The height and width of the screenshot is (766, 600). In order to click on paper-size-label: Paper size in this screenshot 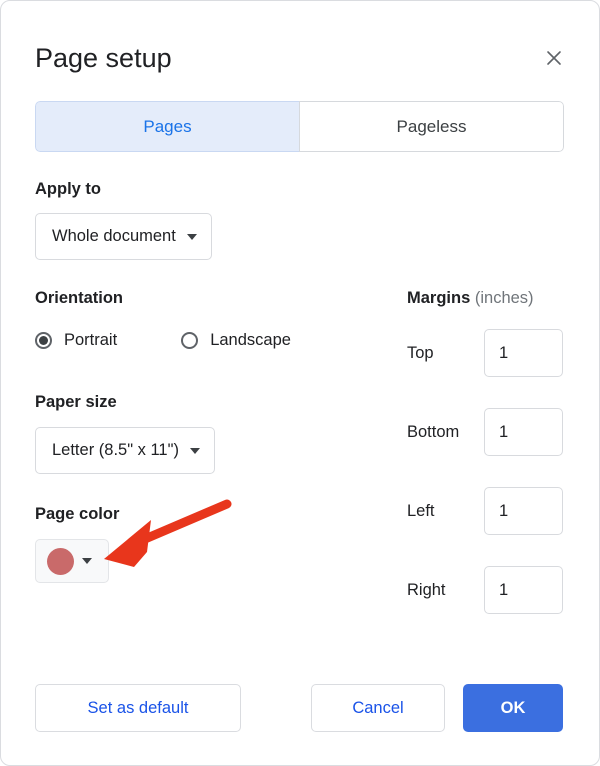, I will do `click(76, 402)`.